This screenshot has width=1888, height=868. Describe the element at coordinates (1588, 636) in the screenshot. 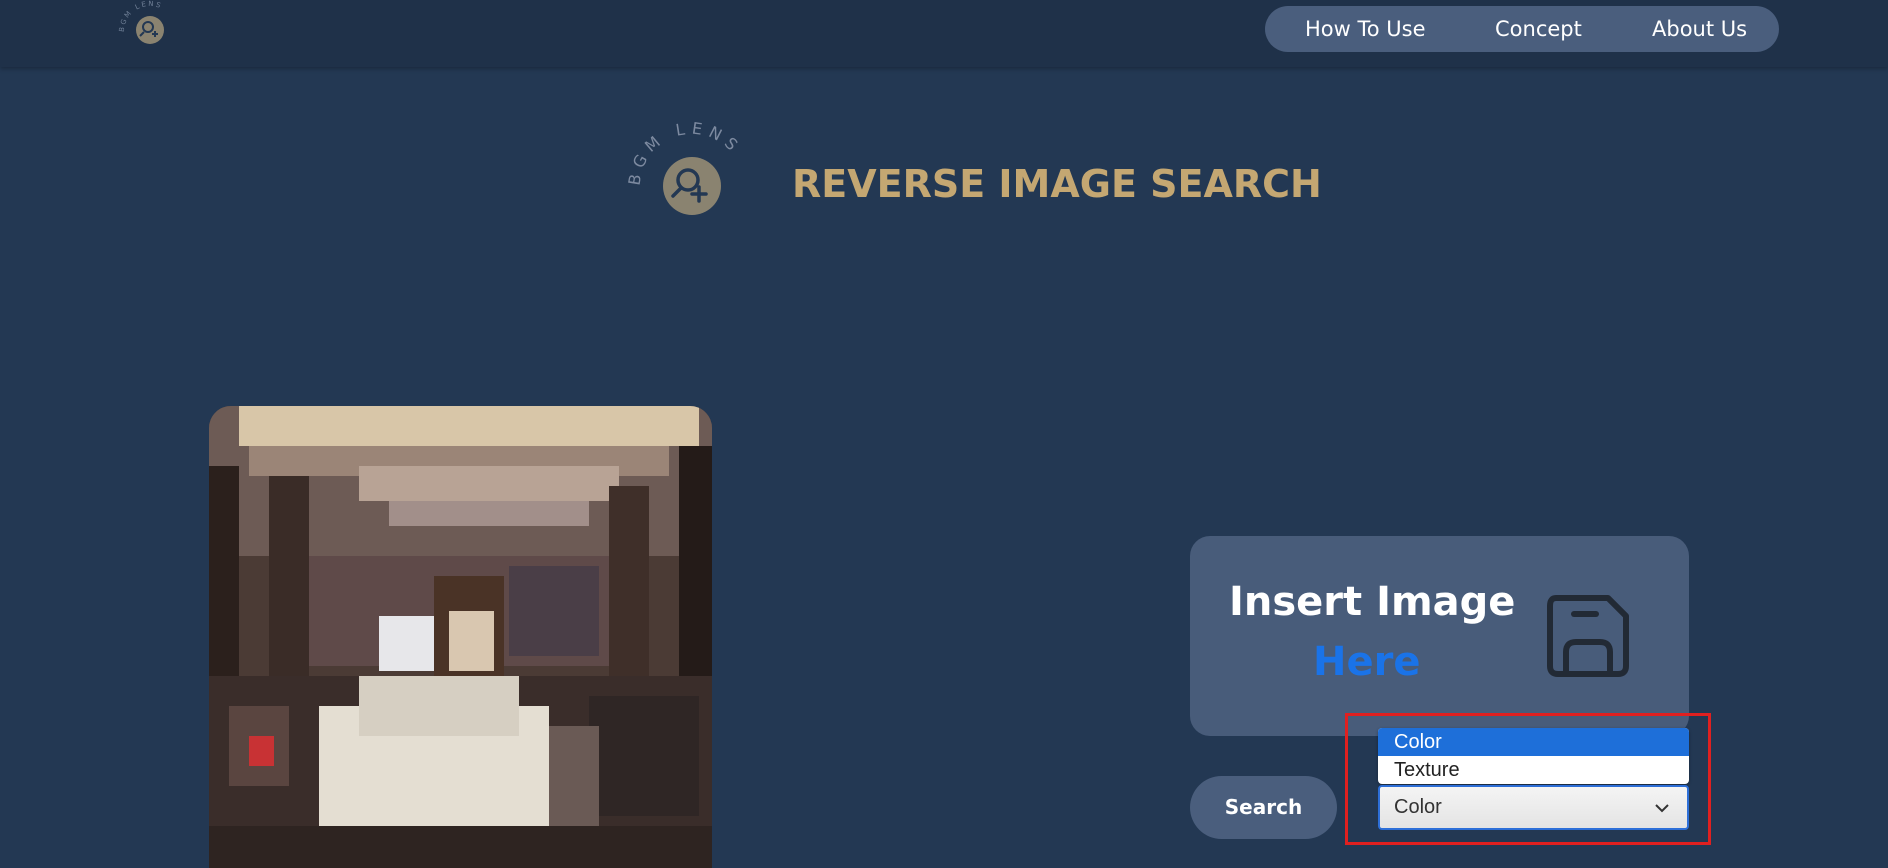

I see `save-icon` at that location.